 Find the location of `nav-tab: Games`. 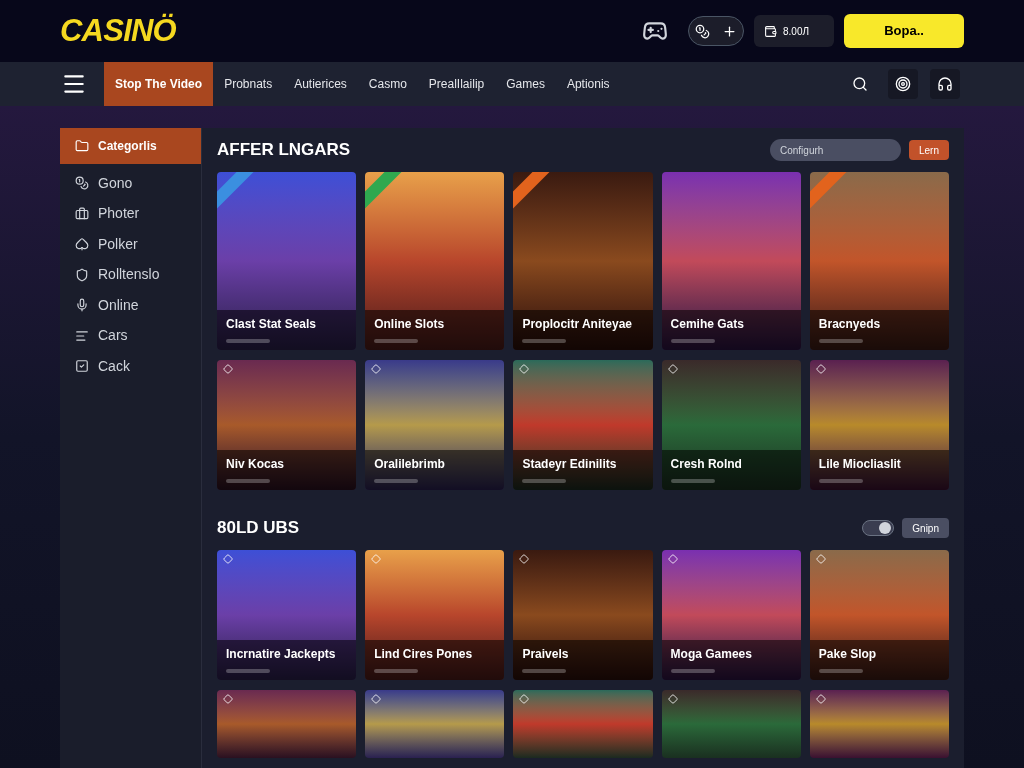

nav-tab: Games is located at coordinates (525, 84).